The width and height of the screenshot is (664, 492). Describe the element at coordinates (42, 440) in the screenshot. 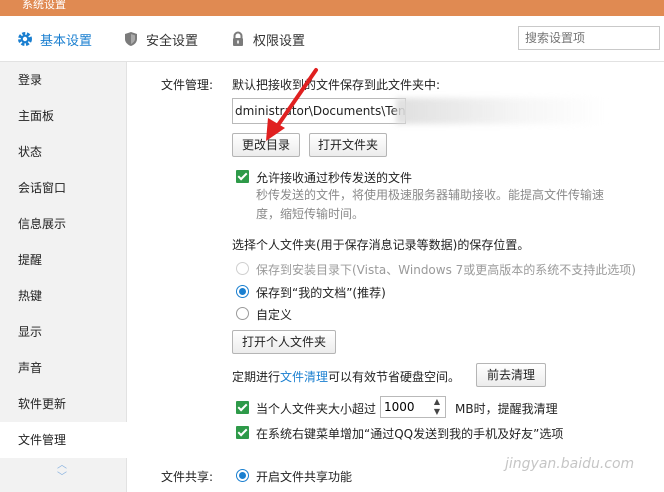

I see `sidebar-item-label: 文件管理` at that location.